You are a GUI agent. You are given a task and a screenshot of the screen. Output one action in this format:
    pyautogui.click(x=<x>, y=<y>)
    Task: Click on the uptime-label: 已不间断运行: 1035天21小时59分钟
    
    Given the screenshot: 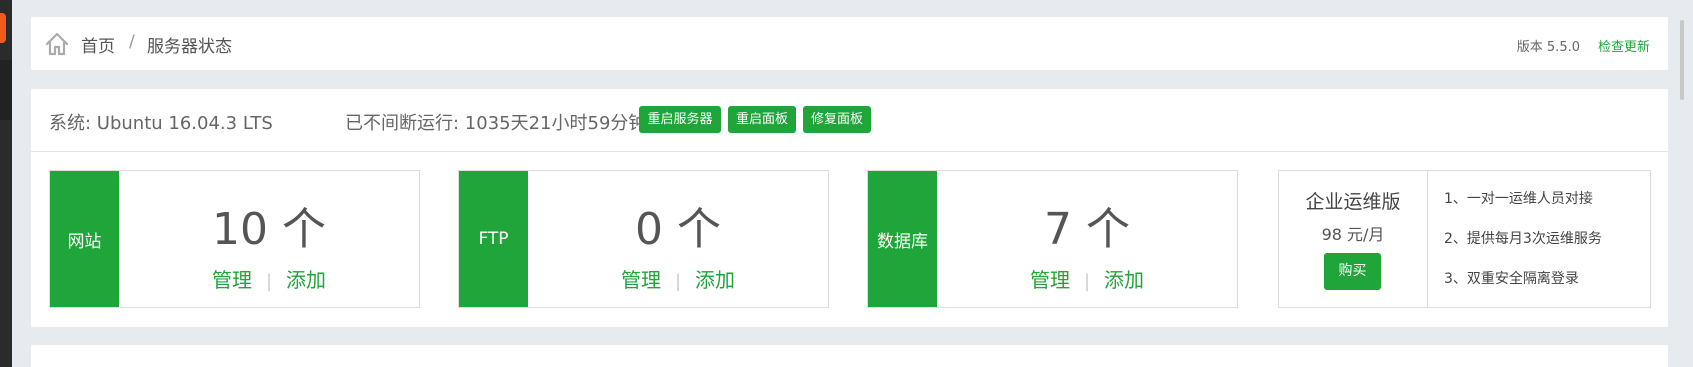 What is the action you would take?
    pyautogui.click(x=496, y=123)
    